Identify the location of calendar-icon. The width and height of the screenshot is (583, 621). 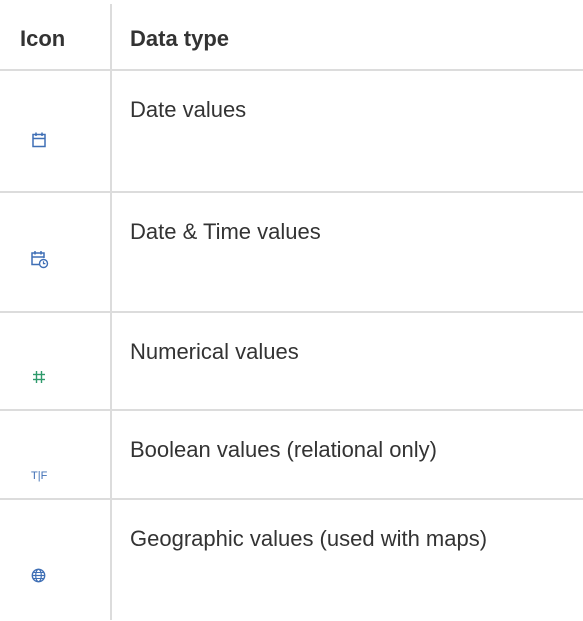
(39, 140).